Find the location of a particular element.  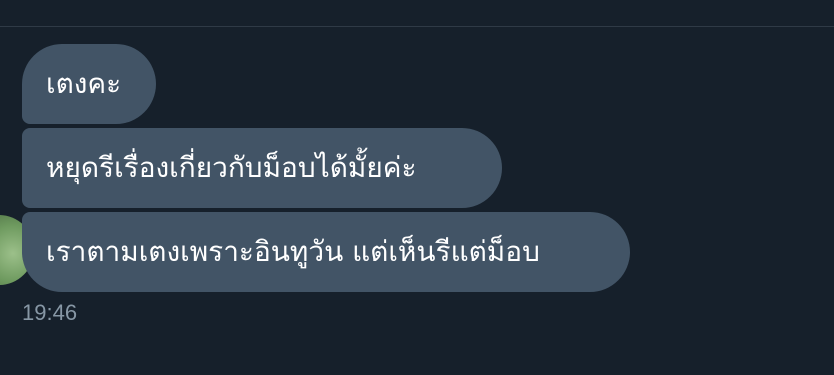

message-text: เตงคะ is located at coordinates (84, 83).